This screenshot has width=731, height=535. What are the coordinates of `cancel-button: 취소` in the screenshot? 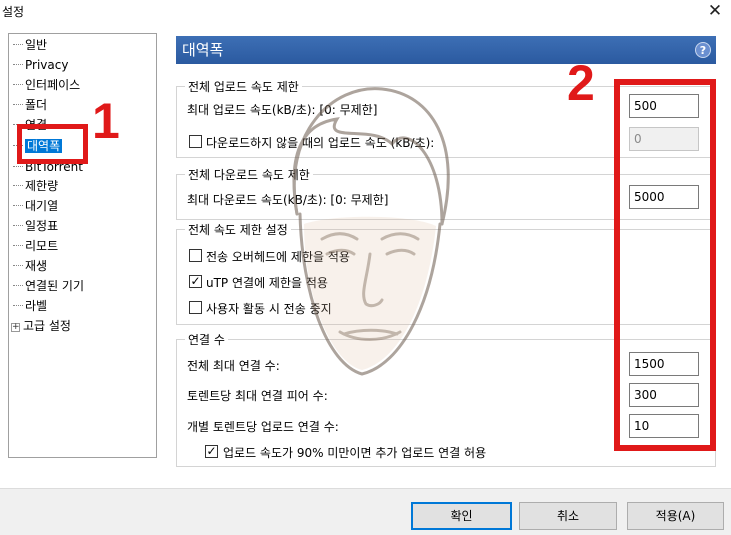 It's located at (568, 516).